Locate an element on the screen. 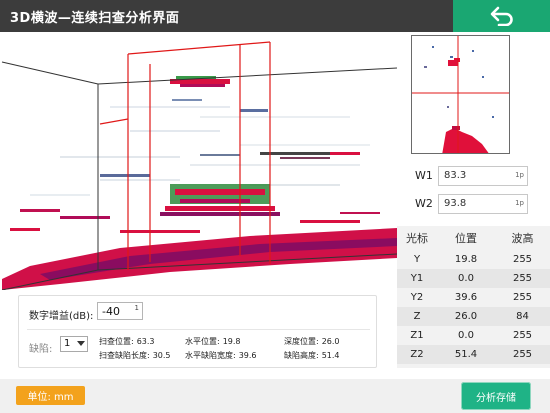  horizontal-position-label: 水平位置: is located at coordinates (202, 341).